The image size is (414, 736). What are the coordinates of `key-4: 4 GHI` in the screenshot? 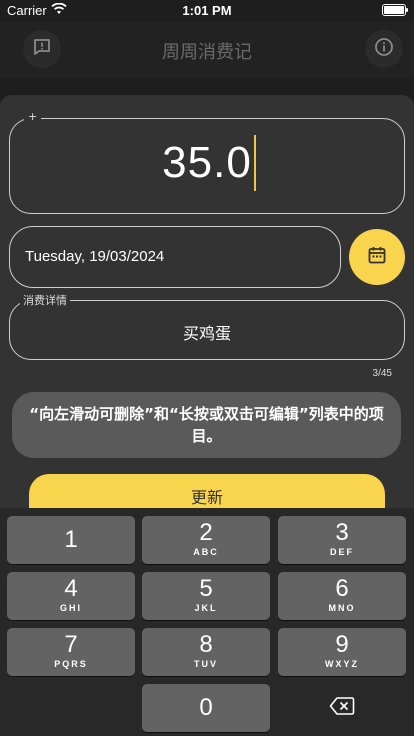 It's located at (71, 596).